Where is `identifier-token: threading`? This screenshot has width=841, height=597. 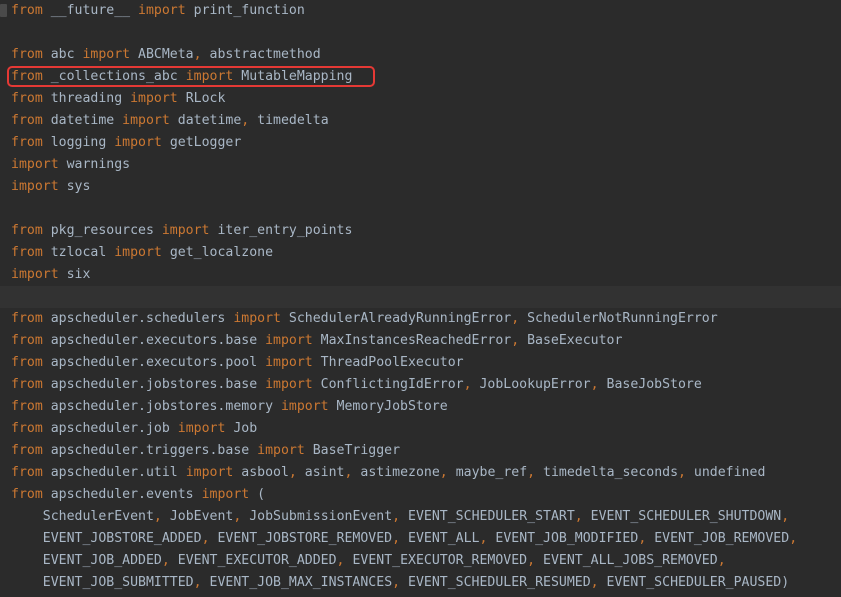 identifier-token: threading is located at coordinates (86, 98).